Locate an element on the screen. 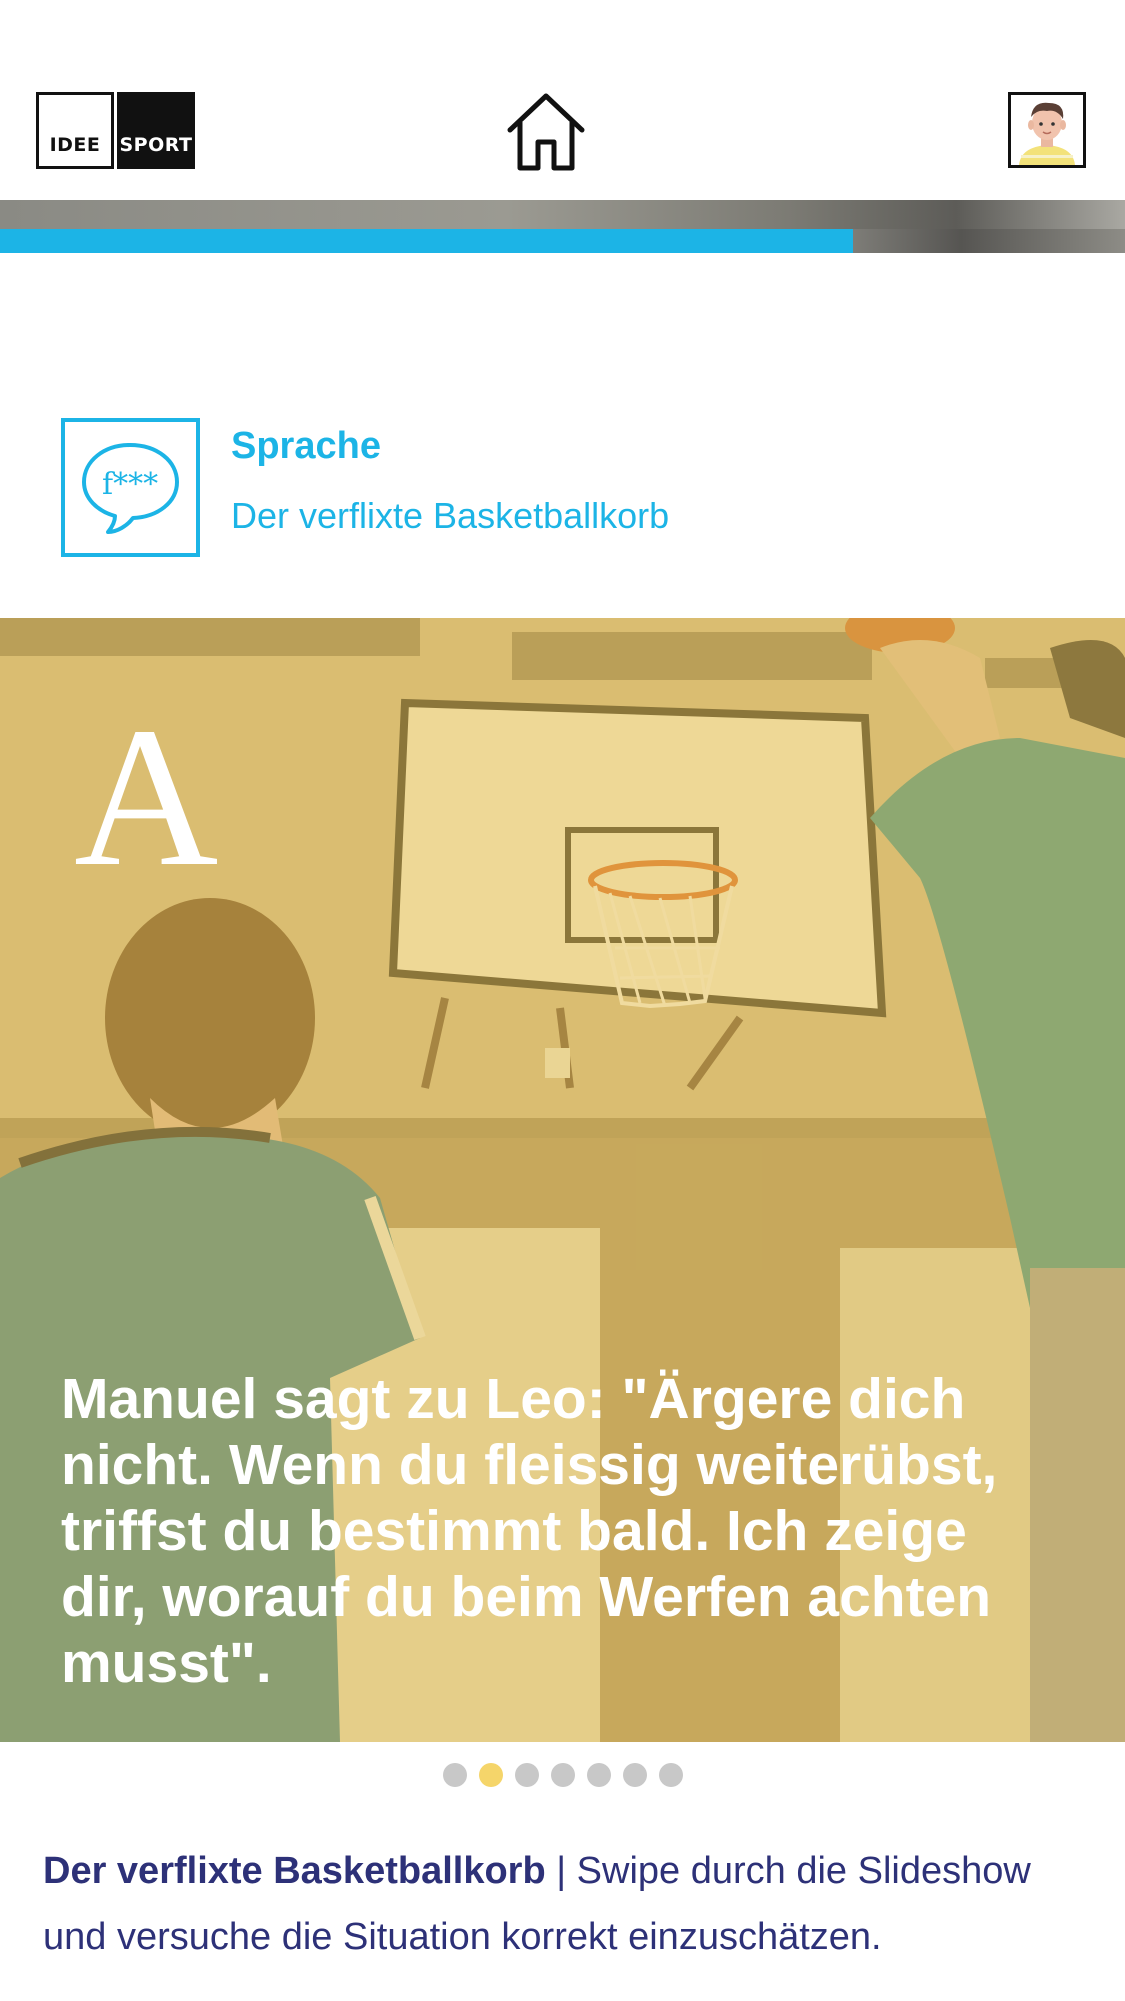  speech-bubble-category-icon: f*** is located at coordinates (130, 487).